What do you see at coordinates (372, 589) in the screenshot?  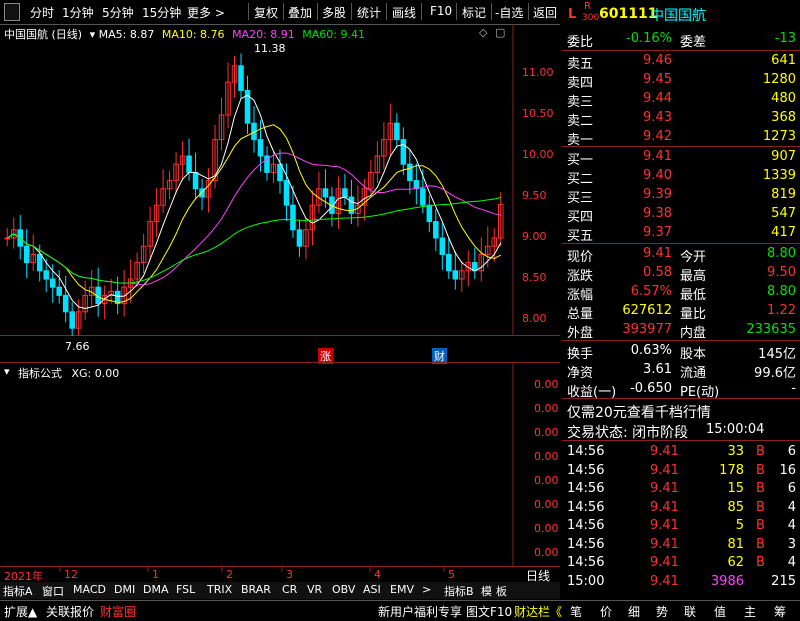 I see `tab-asi: ASI` at bounding box center [372, 589].